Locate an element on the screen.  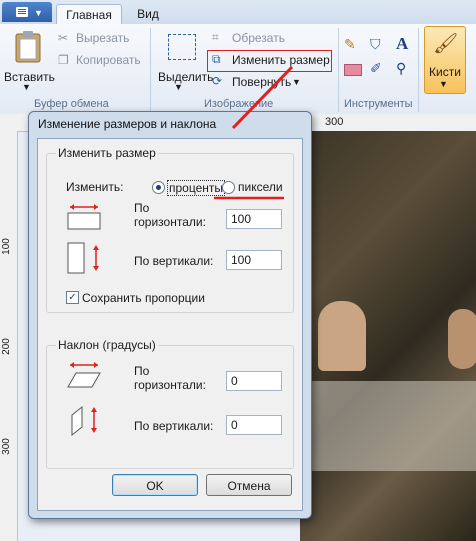
horizontal-skew-icon is located at coordinates (84, 375).